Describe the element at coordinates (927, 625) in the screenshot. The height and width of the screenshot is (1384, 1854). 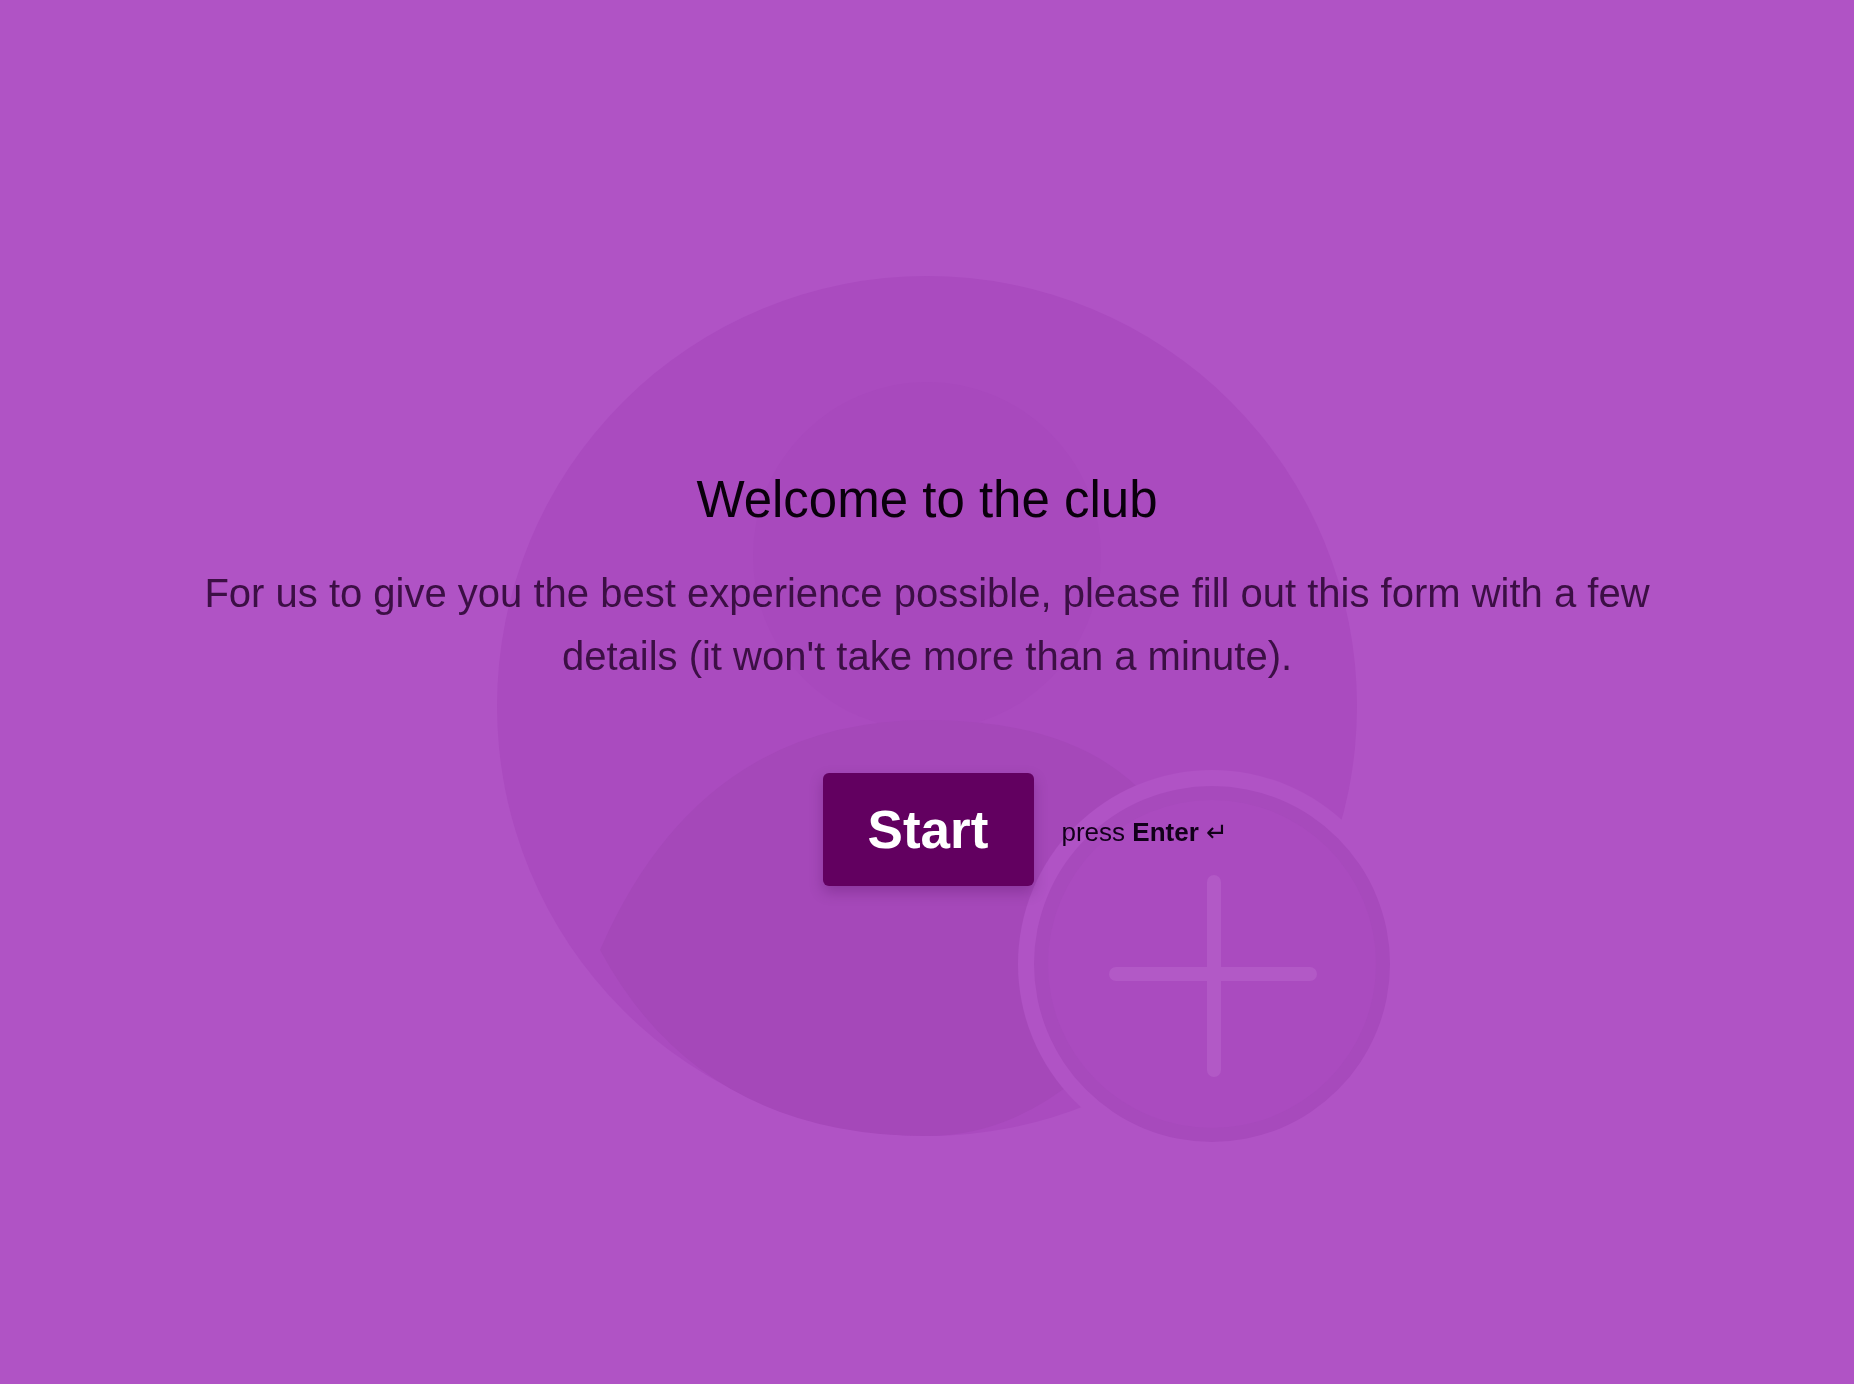
I see `welcome-description: For us to give you the best experience possible, please fill out this form with a few details (it won't take more than a minute).` at that location.